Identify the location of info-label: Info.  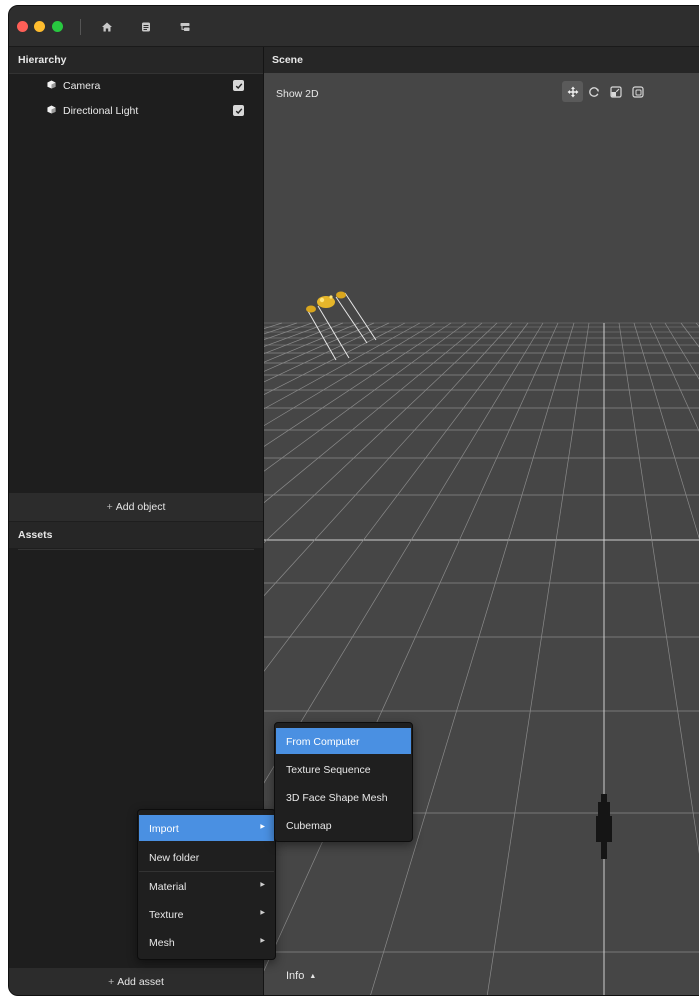
(295, 976).